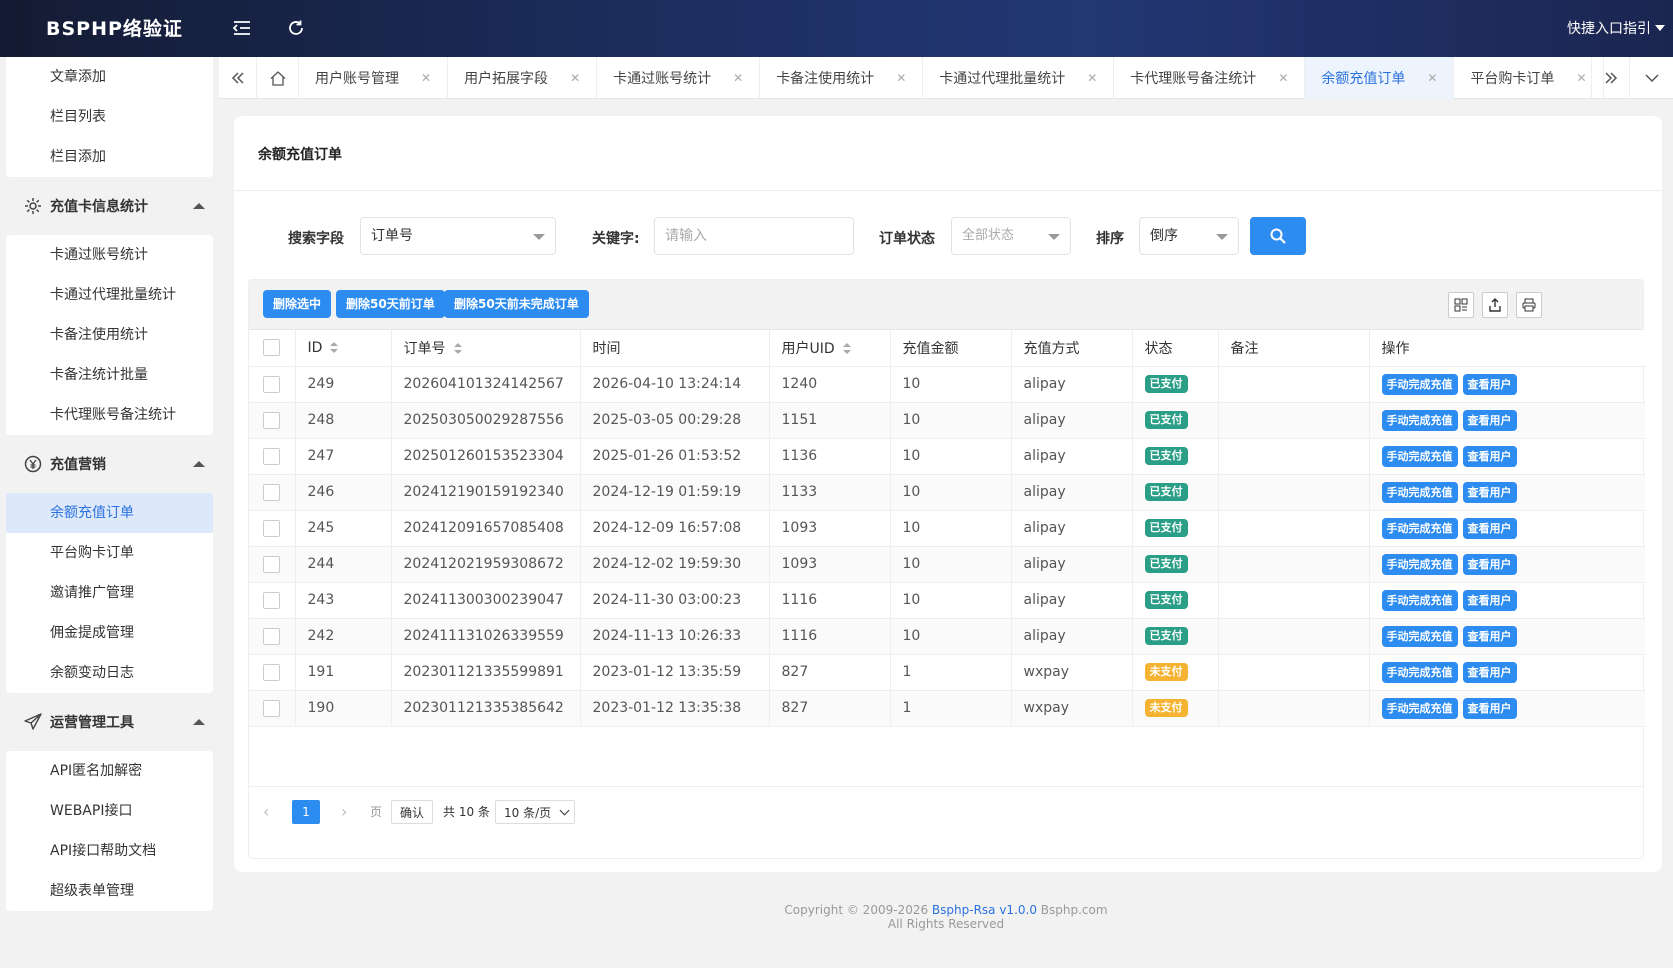 The image size is (1673, 968). I want to click on sidebar-item-api-crypto: API匿名加解密, so click(109, 771).